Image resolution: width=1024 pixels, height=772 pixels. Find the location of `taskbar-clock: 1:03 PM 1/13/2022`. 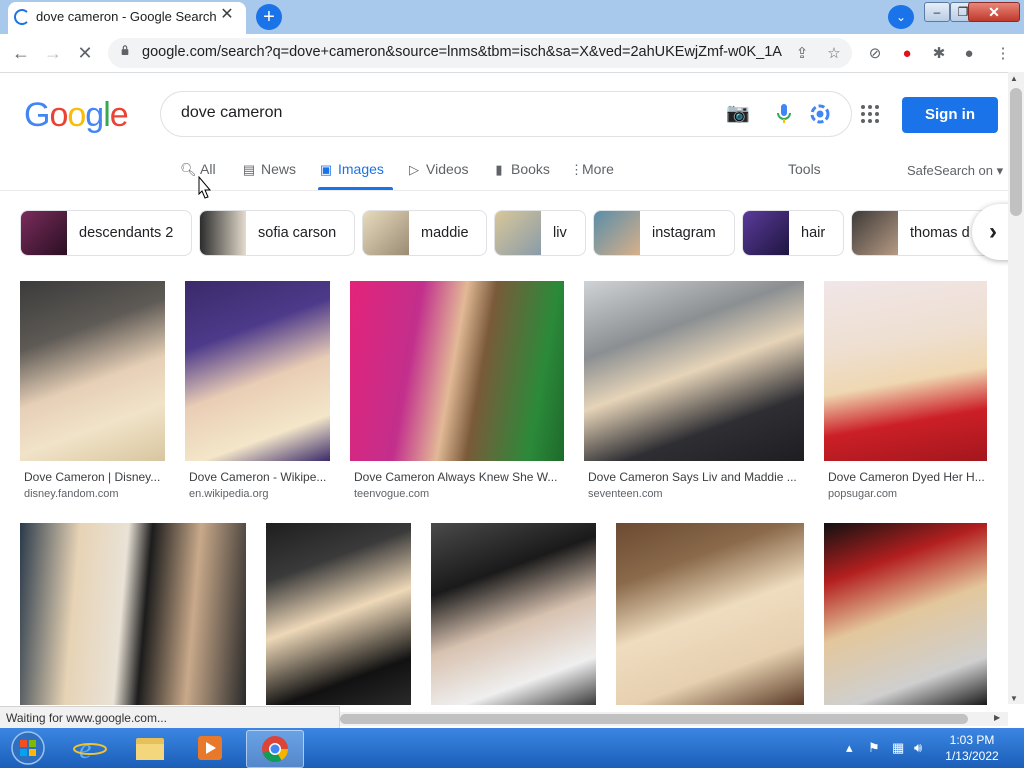

taskbar-clock: 1:03 PM 1/13/2022 is located at coordinates (972, 748).